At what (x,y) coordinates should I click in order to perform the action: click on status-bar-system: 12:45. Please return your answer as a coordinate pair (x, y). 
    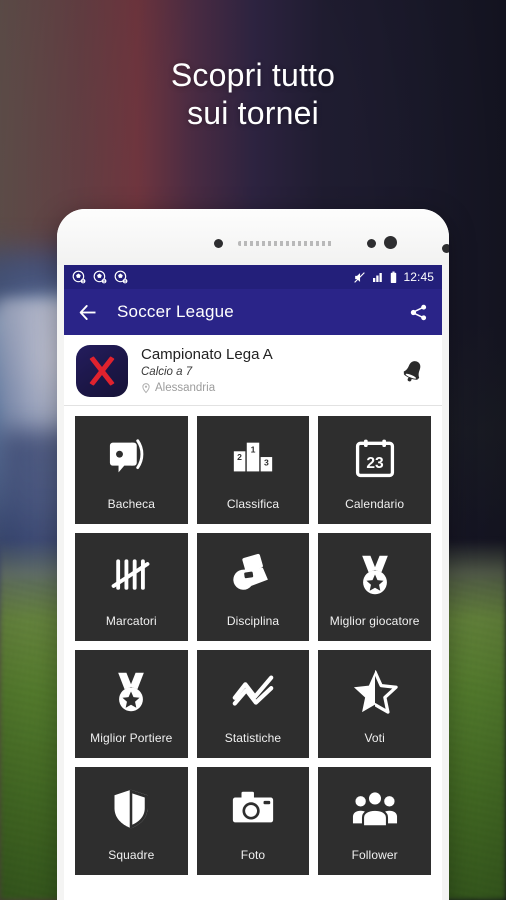
    Looking at the image, I should click on (393, 277).